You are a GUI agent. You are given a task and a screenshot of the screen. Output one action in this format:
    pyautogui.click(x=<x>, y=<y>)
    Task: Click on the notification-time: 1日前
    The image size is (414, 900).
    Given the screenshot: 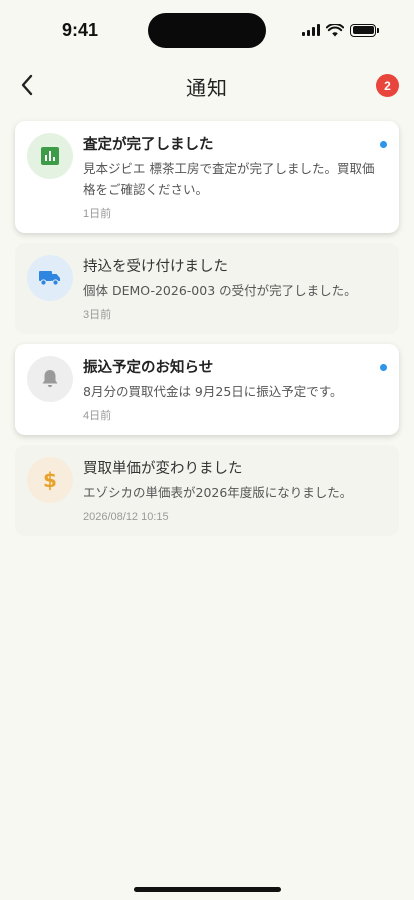 What is the action you would take?
    pyautogui.click(x=97, y=214)
    